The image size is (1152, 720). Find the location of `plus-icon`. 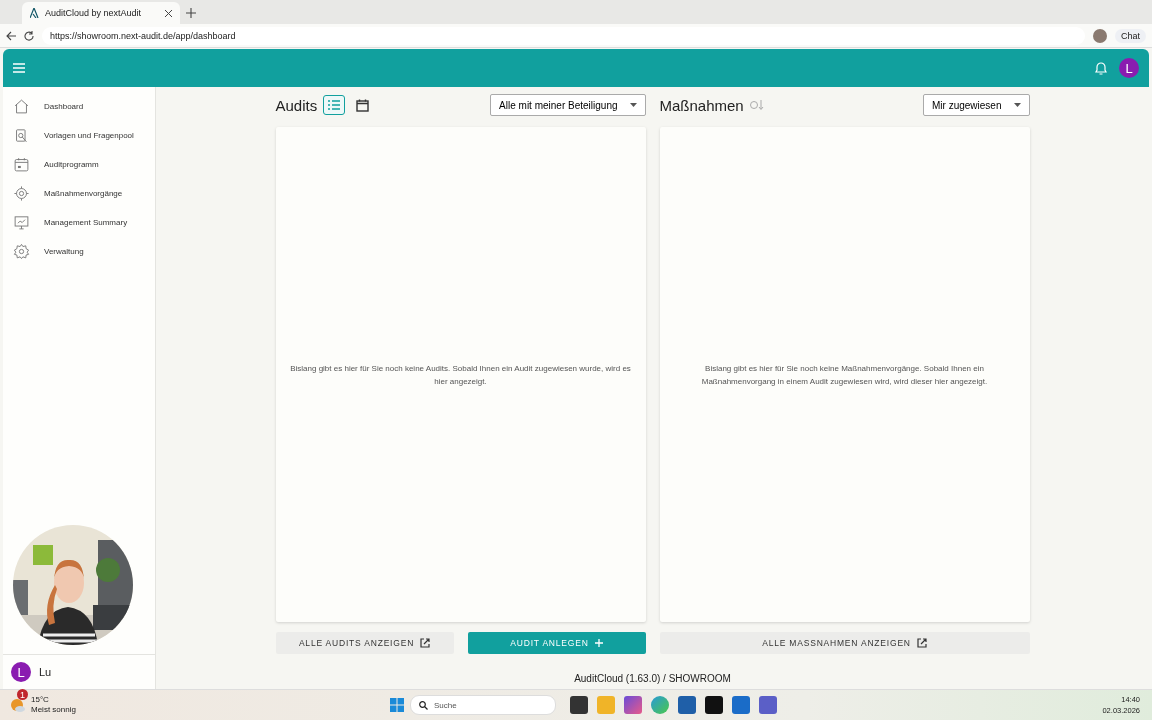

plus-icon is located at coordinates (598, 643).